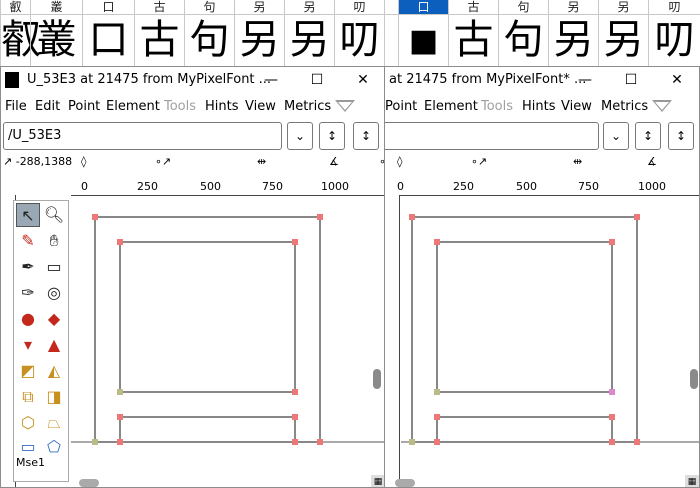 The height and width of the screenshot is (488, 700). I want to click on flip-tool-icon: ⧉, so click(28, 397).